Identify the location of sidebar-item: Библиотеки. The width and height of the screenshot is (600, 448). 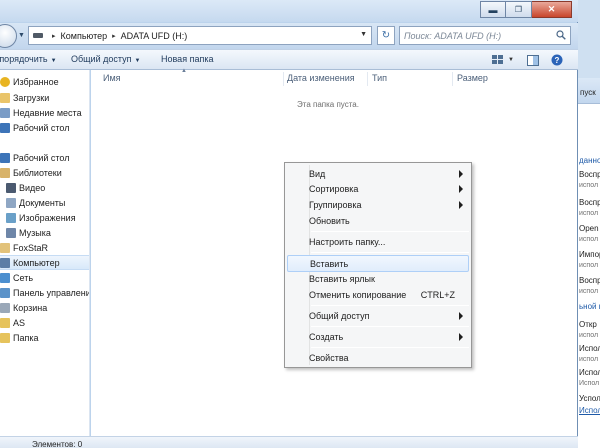
(44, 172).